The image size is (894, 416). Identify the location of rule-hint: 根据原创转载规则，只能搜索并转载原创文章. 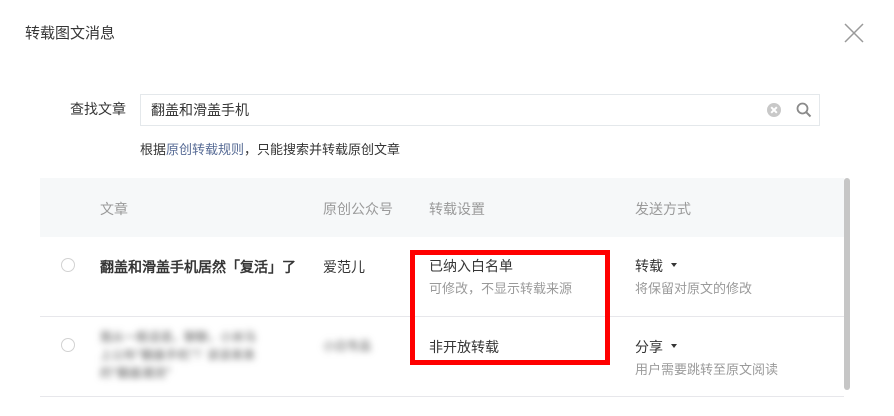
(270, 148).